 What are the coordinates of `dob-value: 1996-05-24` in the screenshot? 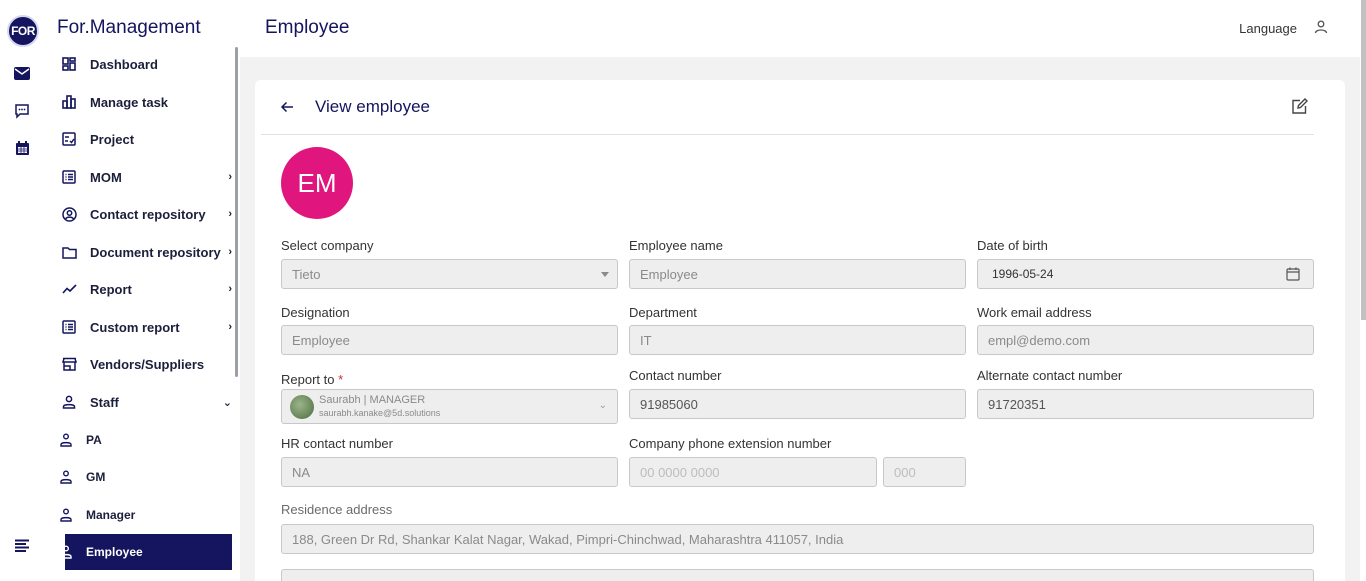 It's located at (1023, 274).